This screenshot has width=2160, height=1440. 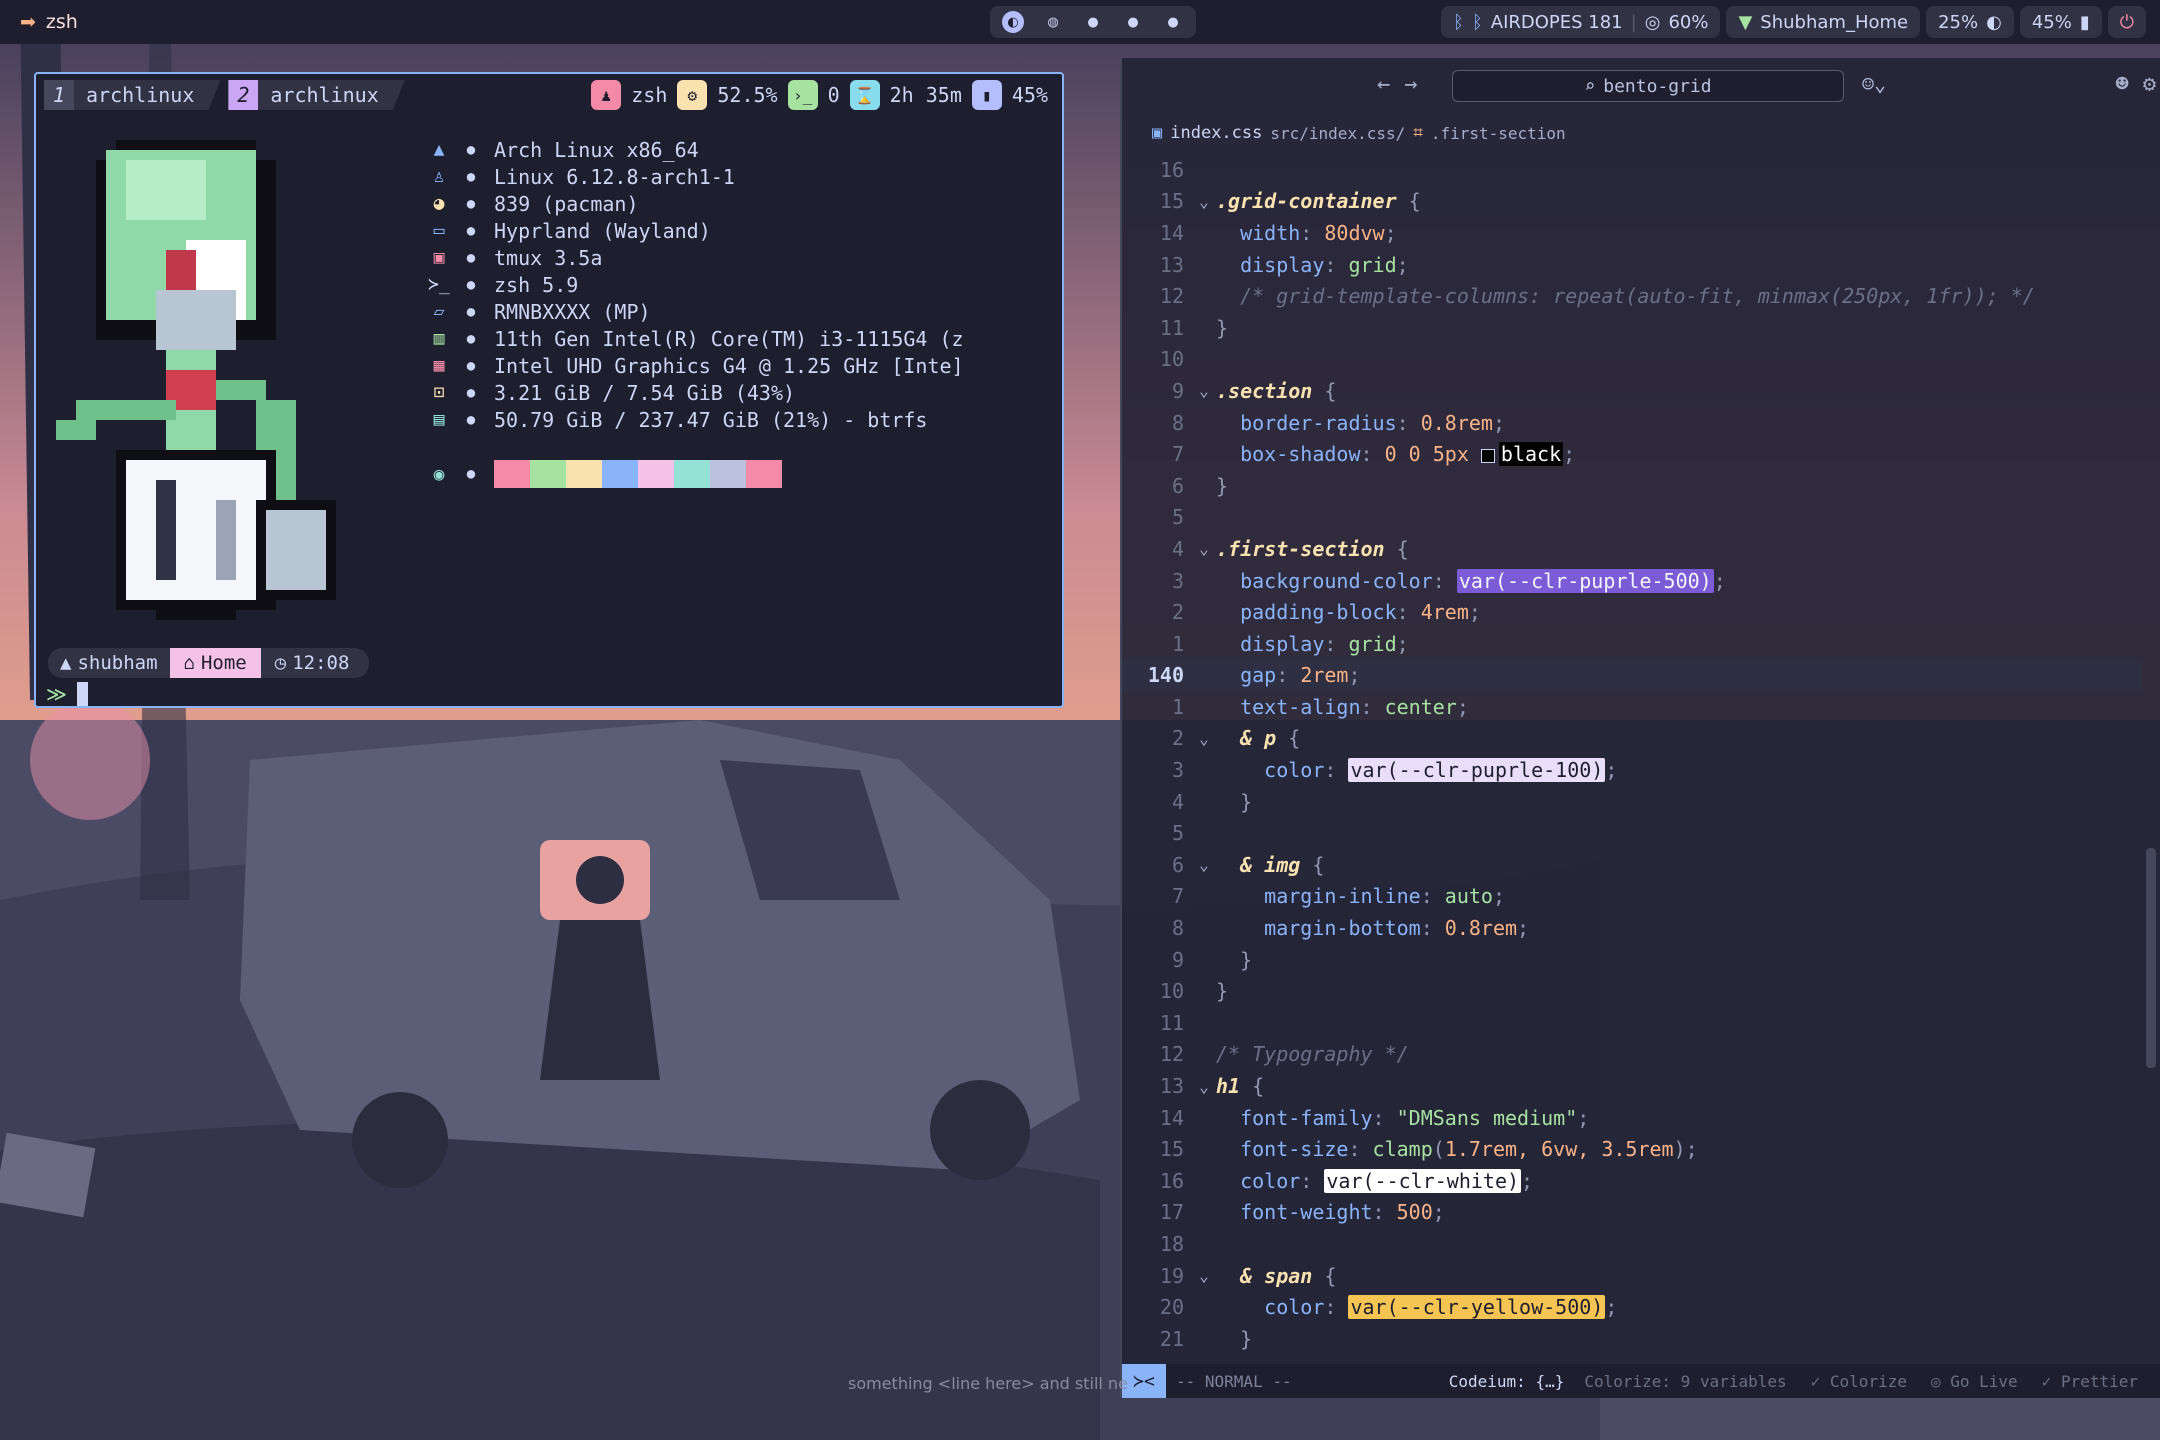 What do you see at coordinates (1632, 928) in the screenshot?
I see `code-line: 8 margin-bottom: 0.8rem;` at bounding box center [1632, 928].